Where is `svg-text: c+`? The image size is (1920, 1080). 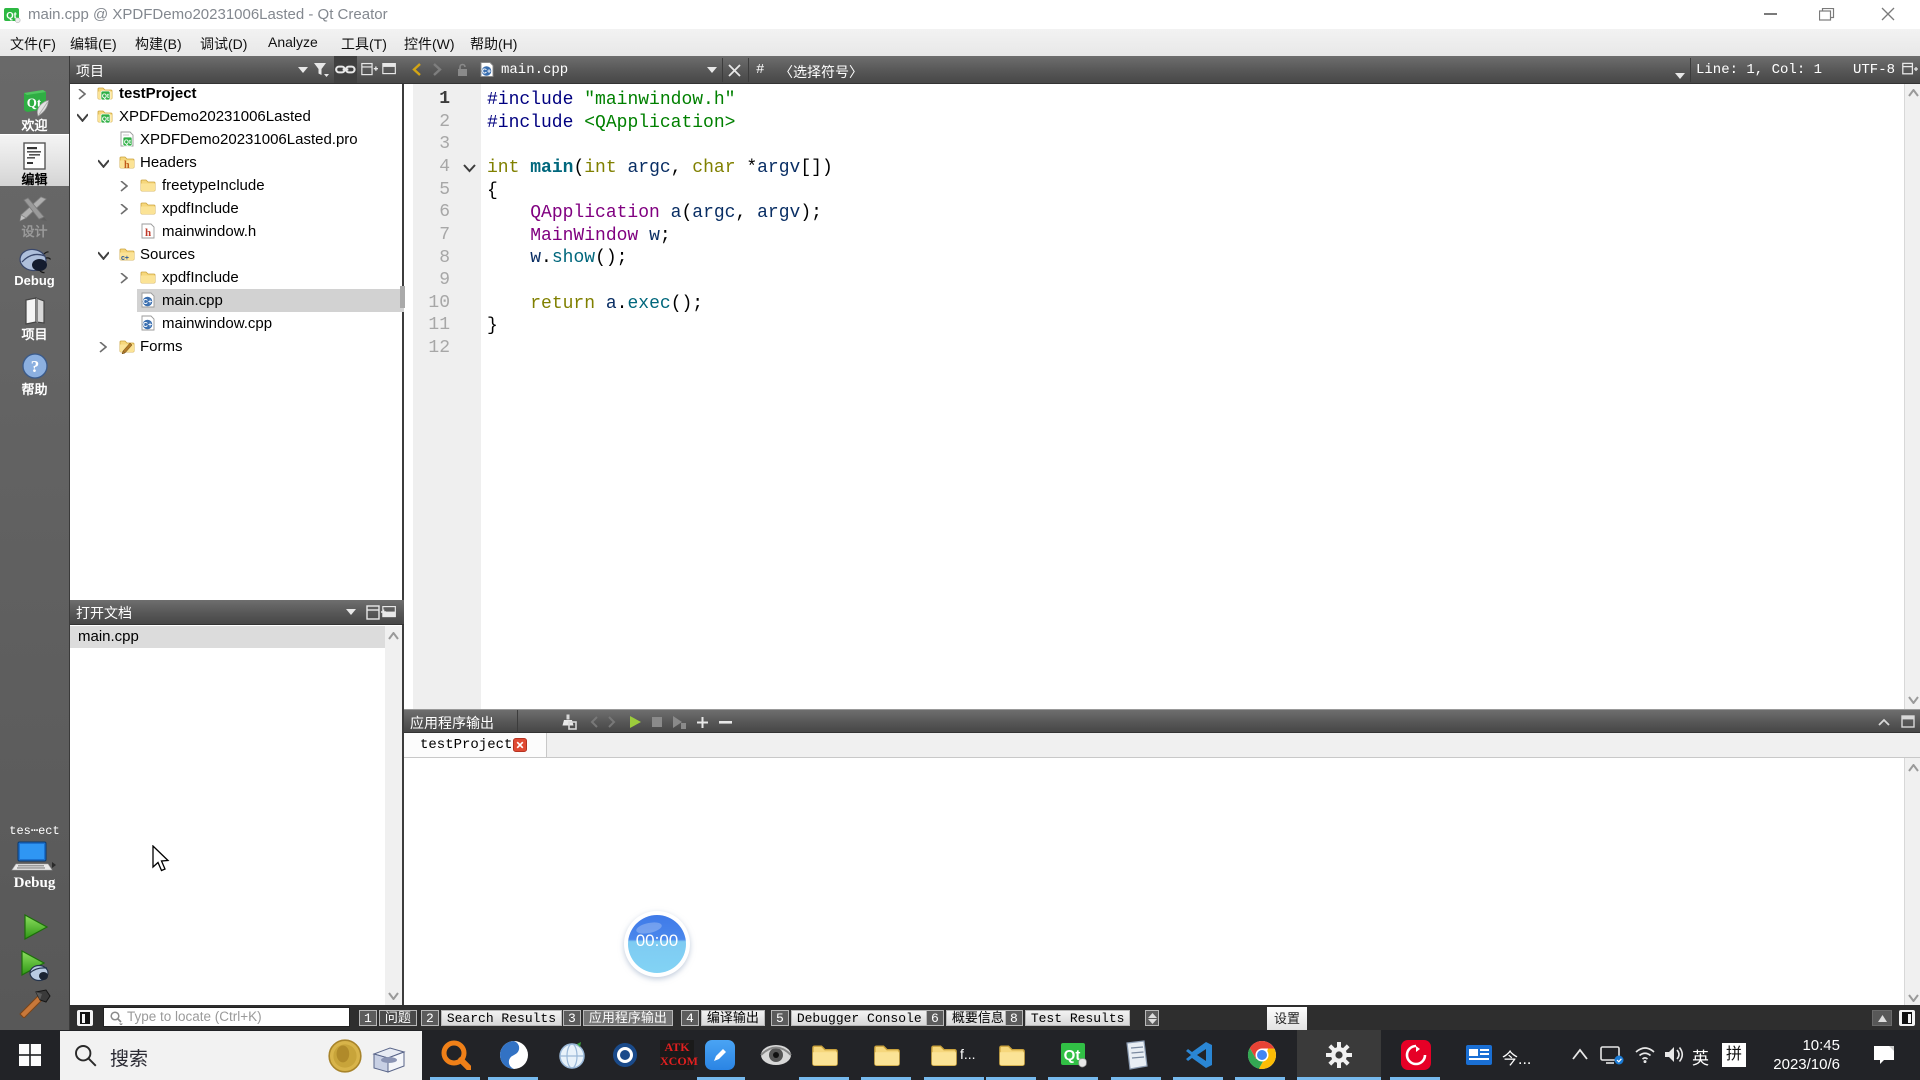
svg-text: c+ is located at coordinates (125, 258).